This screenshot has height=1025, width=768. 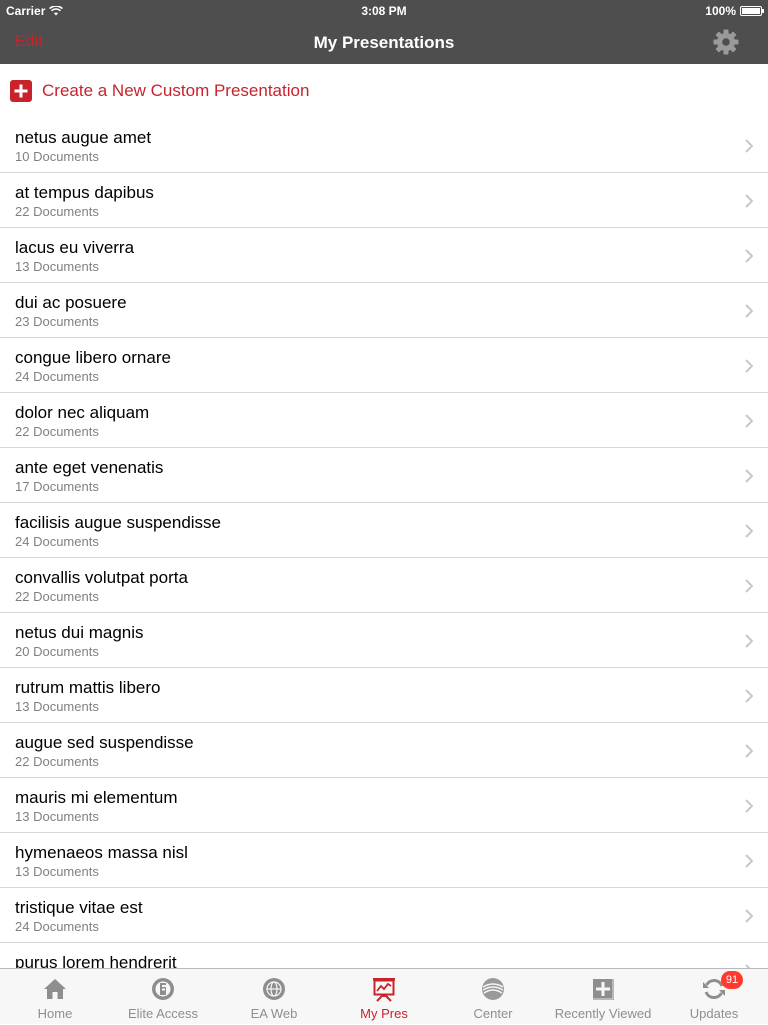 What do you see at coordinates (493, 989) in the screenshot?
I see `center-icon` at bounding box center [493, 989].